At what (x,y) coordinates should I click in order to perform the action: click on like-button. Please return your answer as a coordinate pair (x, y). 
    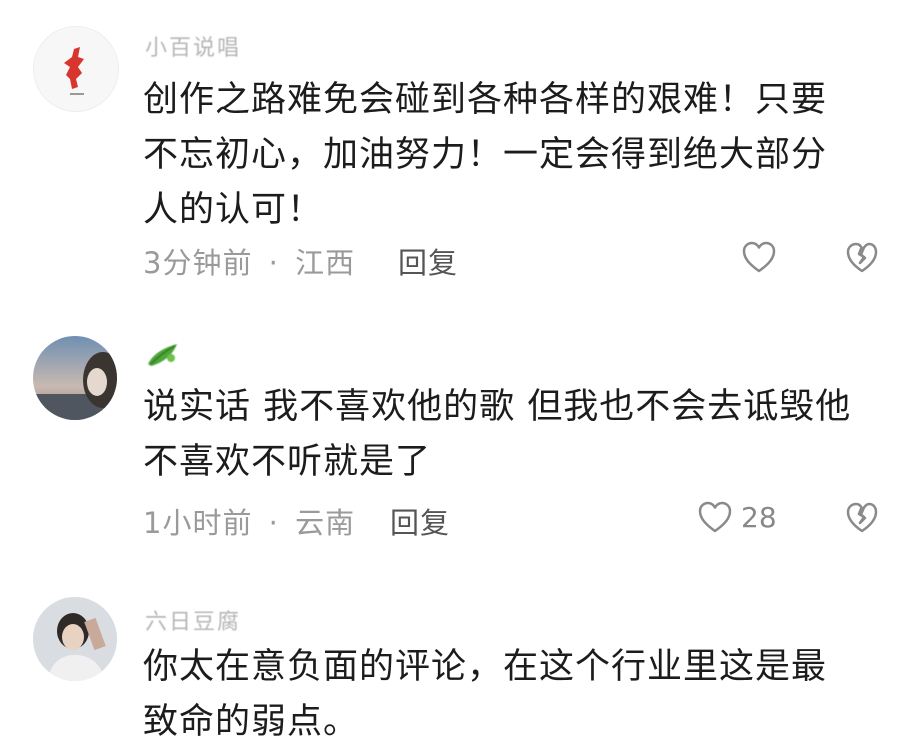
    Looking at the image, I should click on (763, 257).